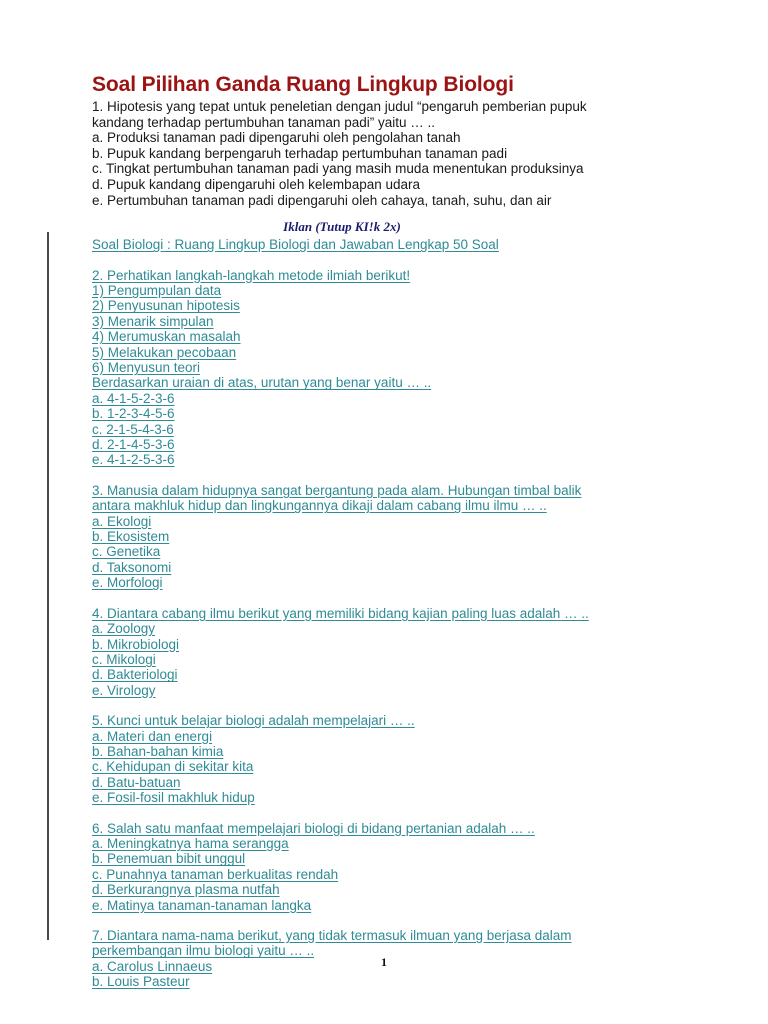  I want to click on question-6-option-e: e. Matinya tanaman-tanaman langka, so click(202, 905).